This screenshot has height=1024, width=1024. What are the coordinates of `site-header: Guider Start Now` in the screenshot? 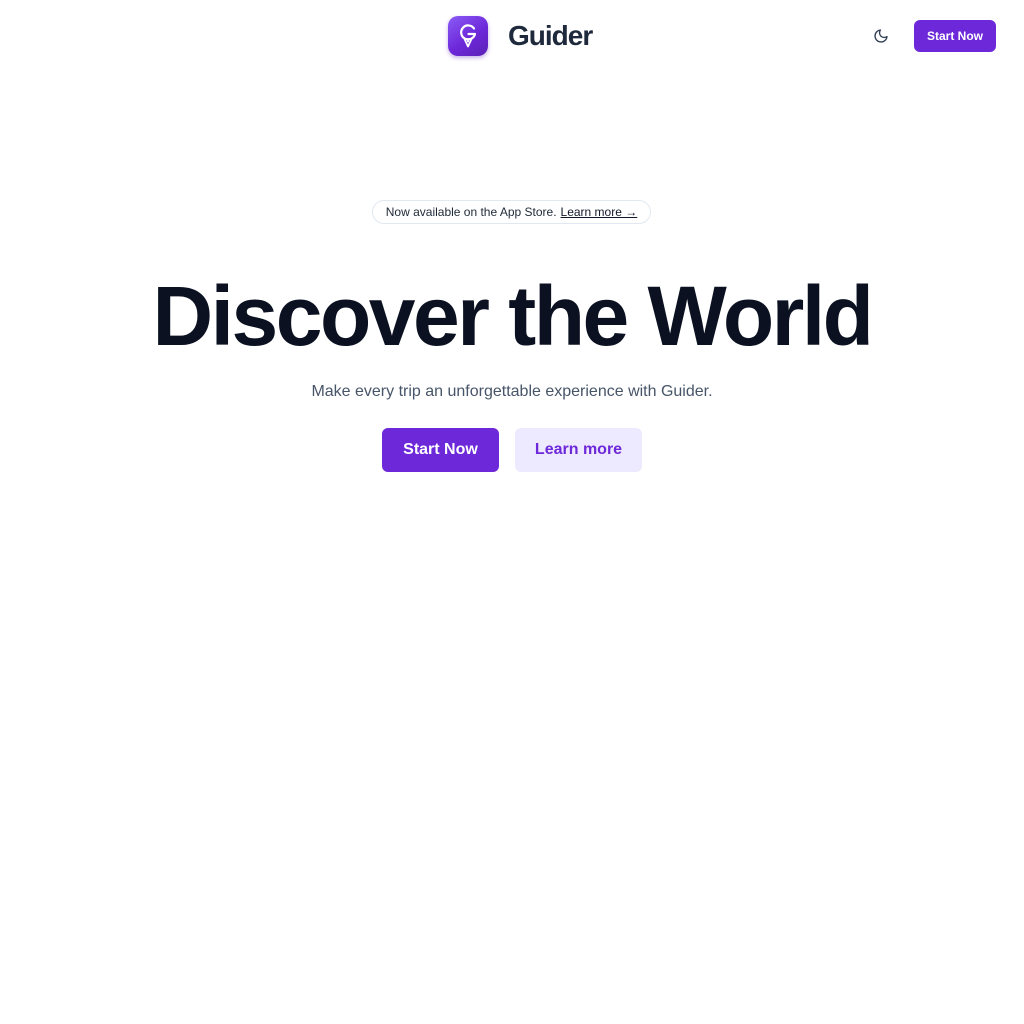 It's located at (512, 36).